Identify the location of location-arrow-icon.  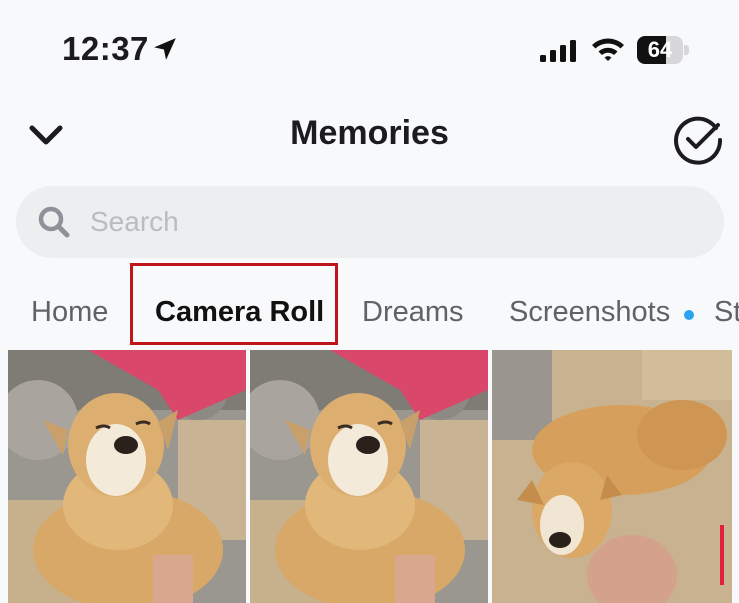
(165, 49).